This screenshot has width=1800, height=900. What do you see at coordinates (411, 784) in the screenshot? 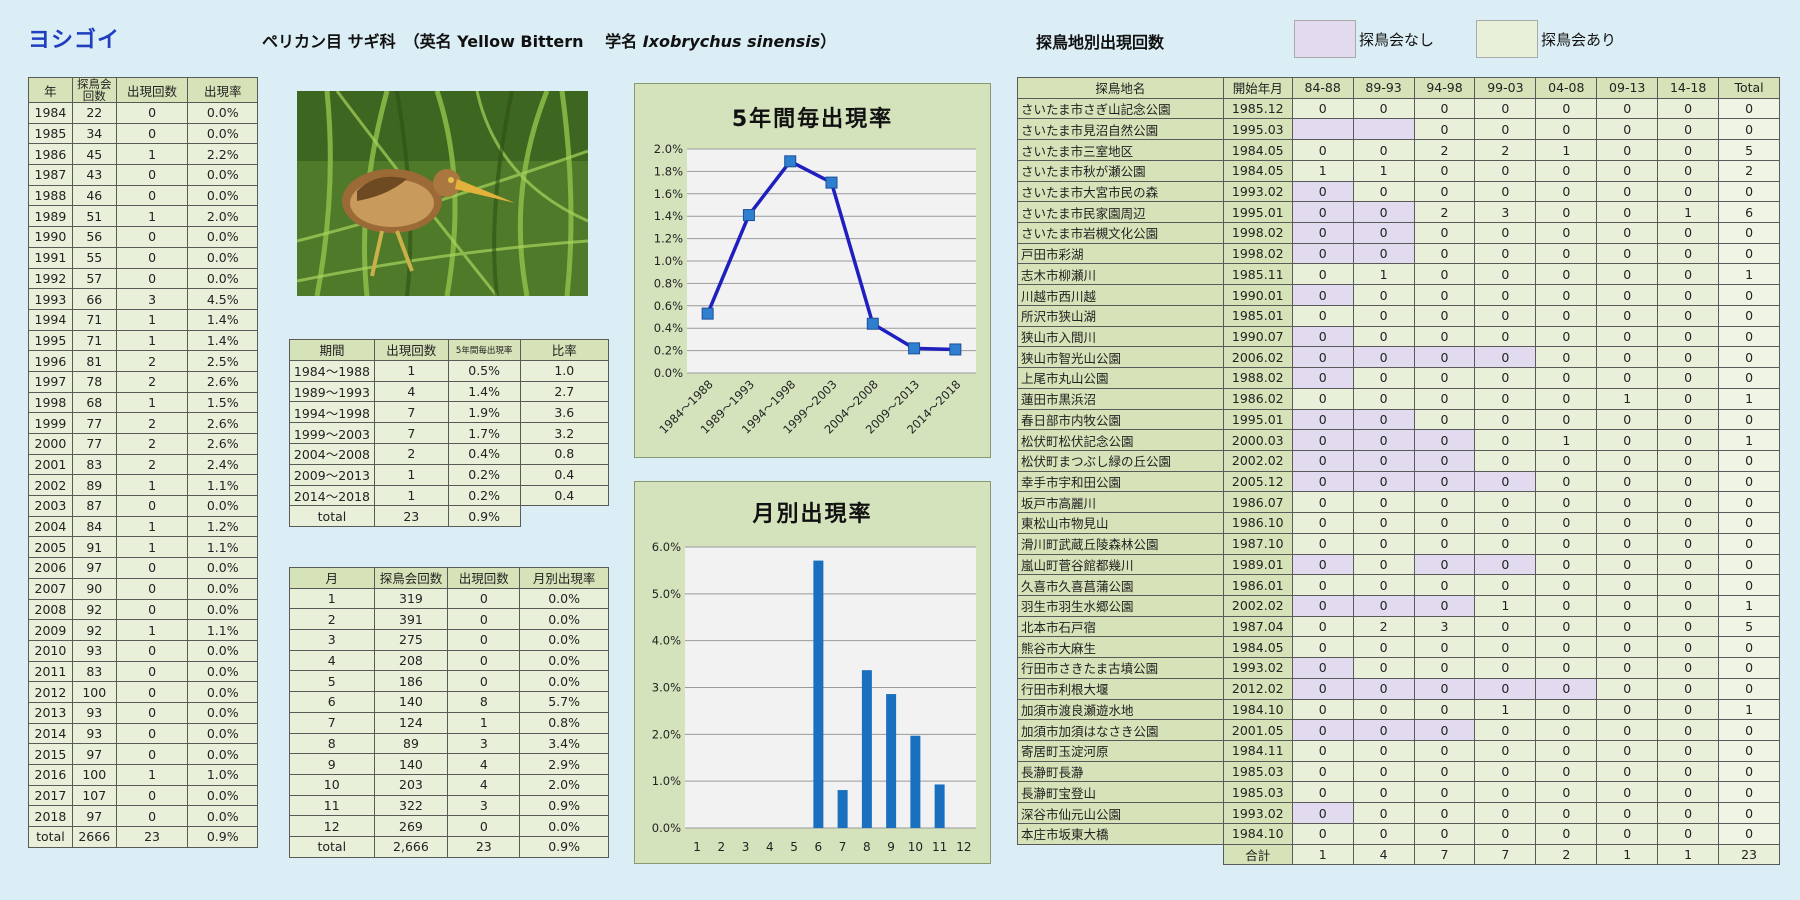
I see `surveys-cell: 203` at bounding box center [411, 784].